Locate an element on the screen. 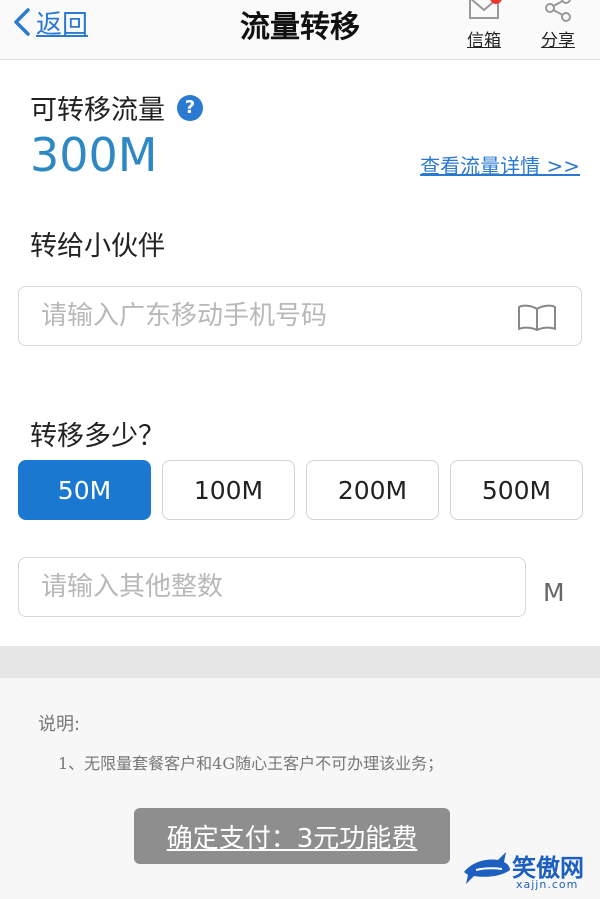 The height and width of the screenshot is (899, 600). confirm-pay-button: 确定支付：3元功能费 is located at coordinates (292, 836).